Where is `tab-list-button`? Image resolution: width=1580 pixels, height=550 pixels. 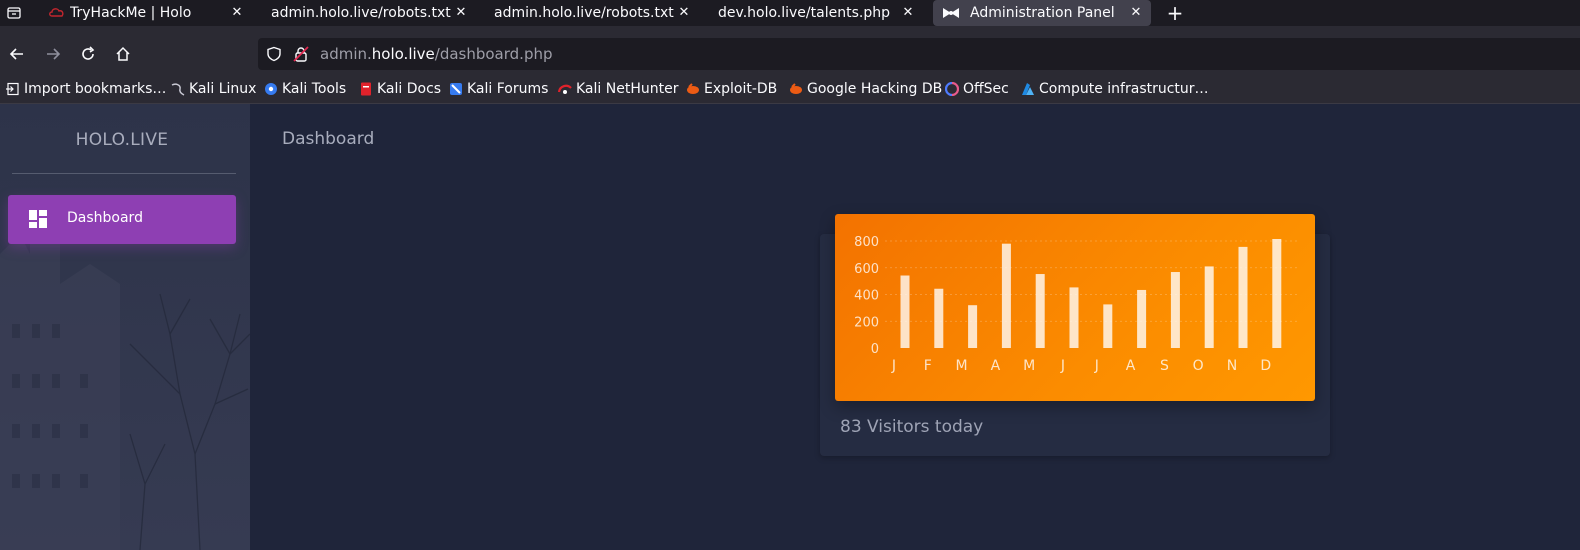 tab-list-button is located at coordinates (14, 13).